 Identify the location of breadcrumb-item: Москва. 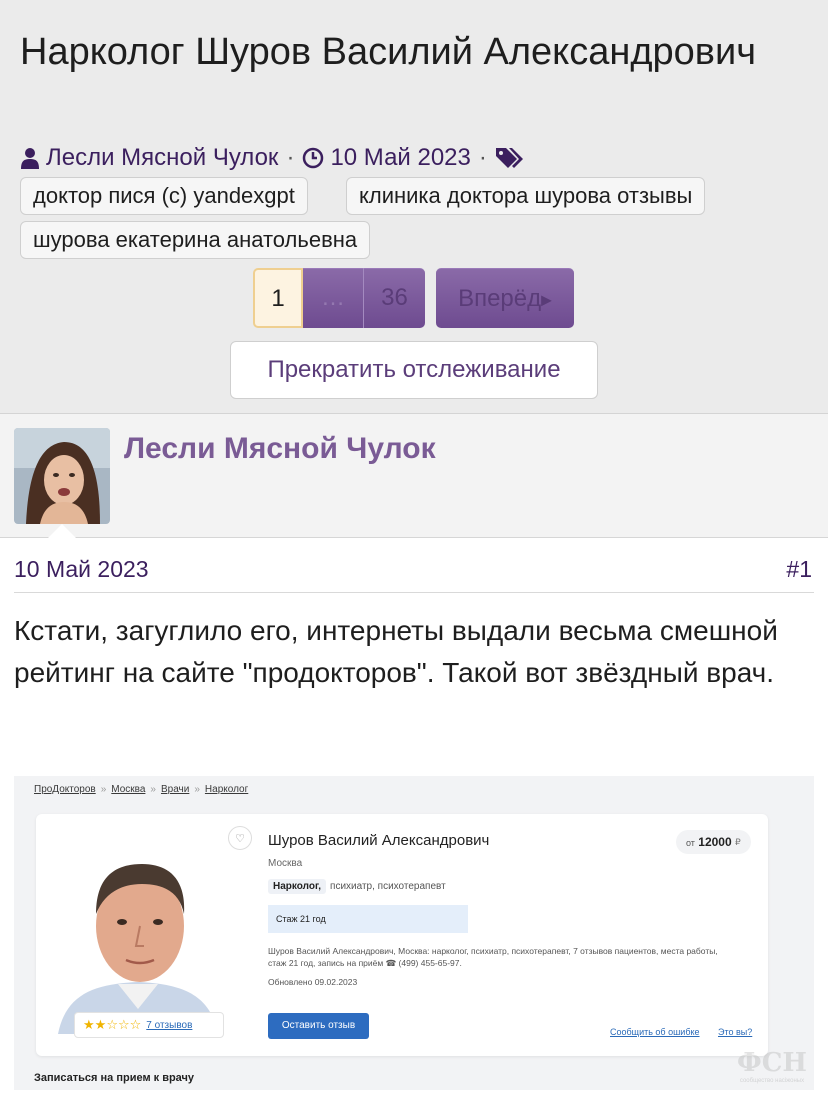
(128, 789).